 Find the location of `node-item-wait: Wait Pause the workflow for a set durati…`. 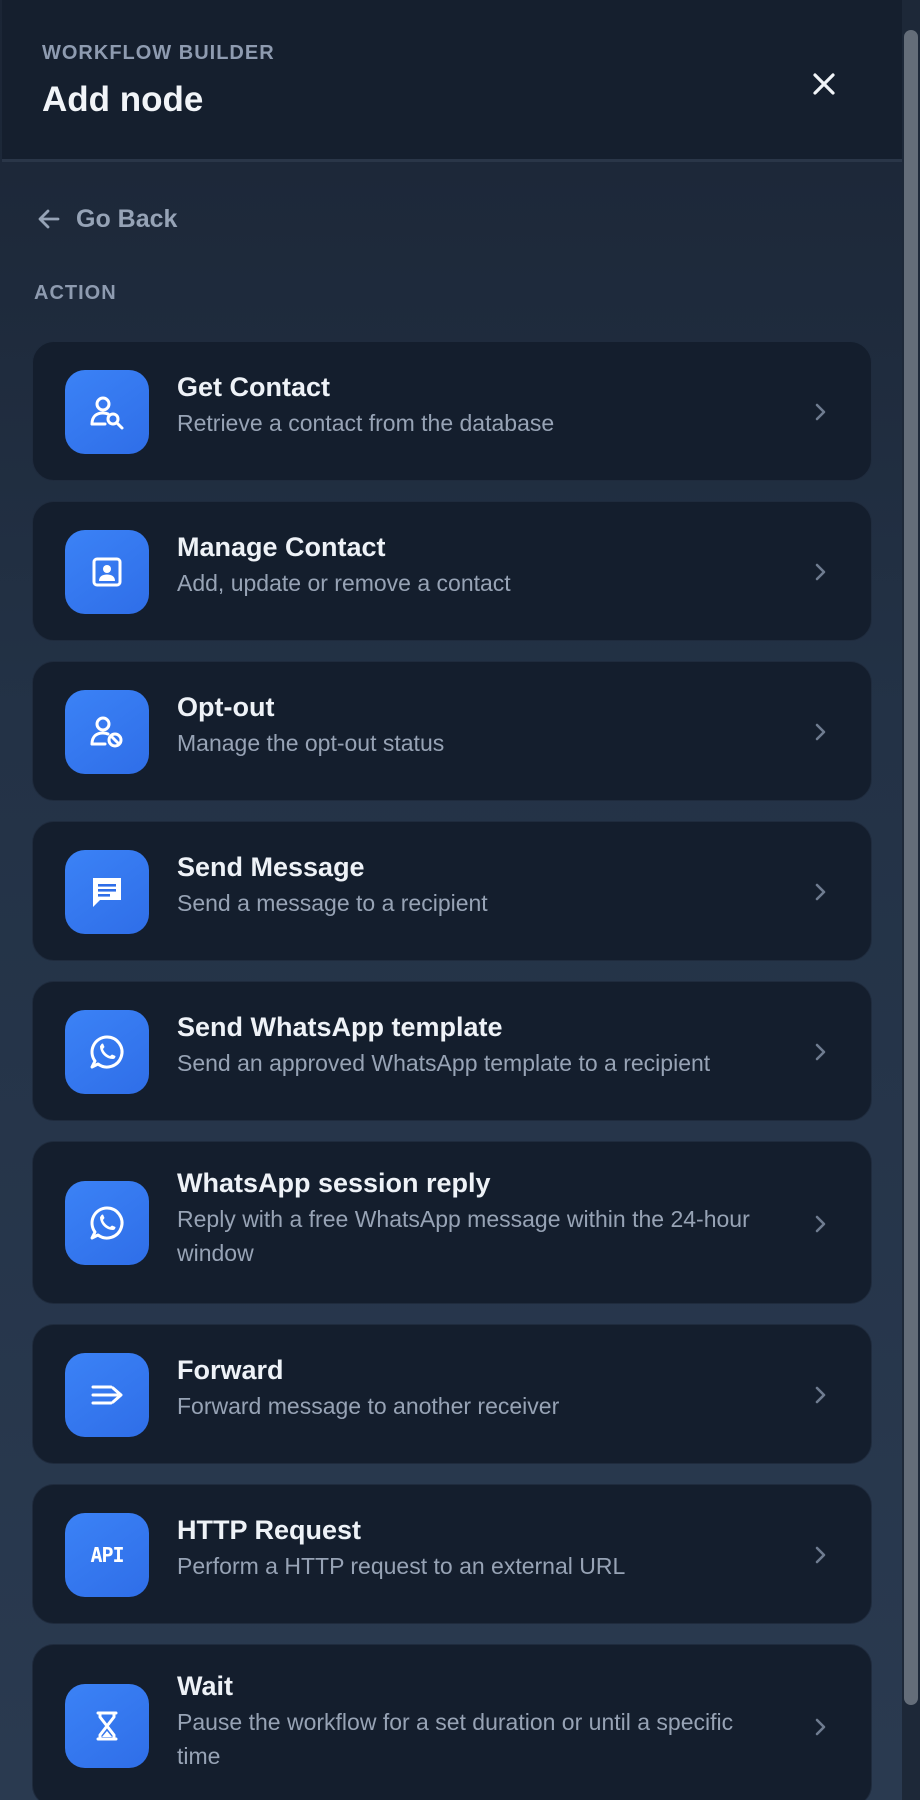

node-item-wait: Wait Pause the workflow for a set durati… is located at coordinates (452, 1722).